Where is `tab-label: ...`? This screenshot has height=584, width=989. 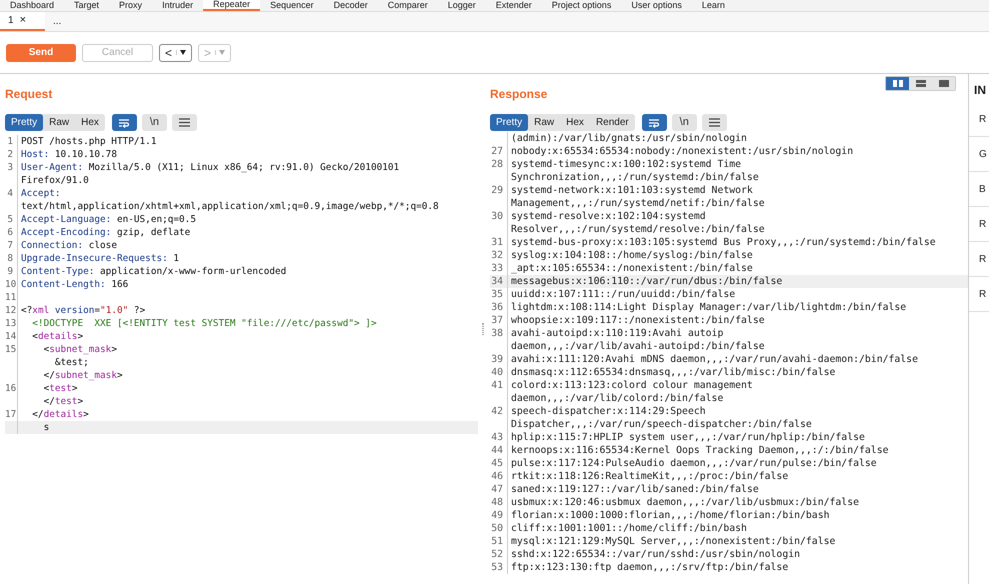 tab-label: ... is located at coordinates (57, 22).